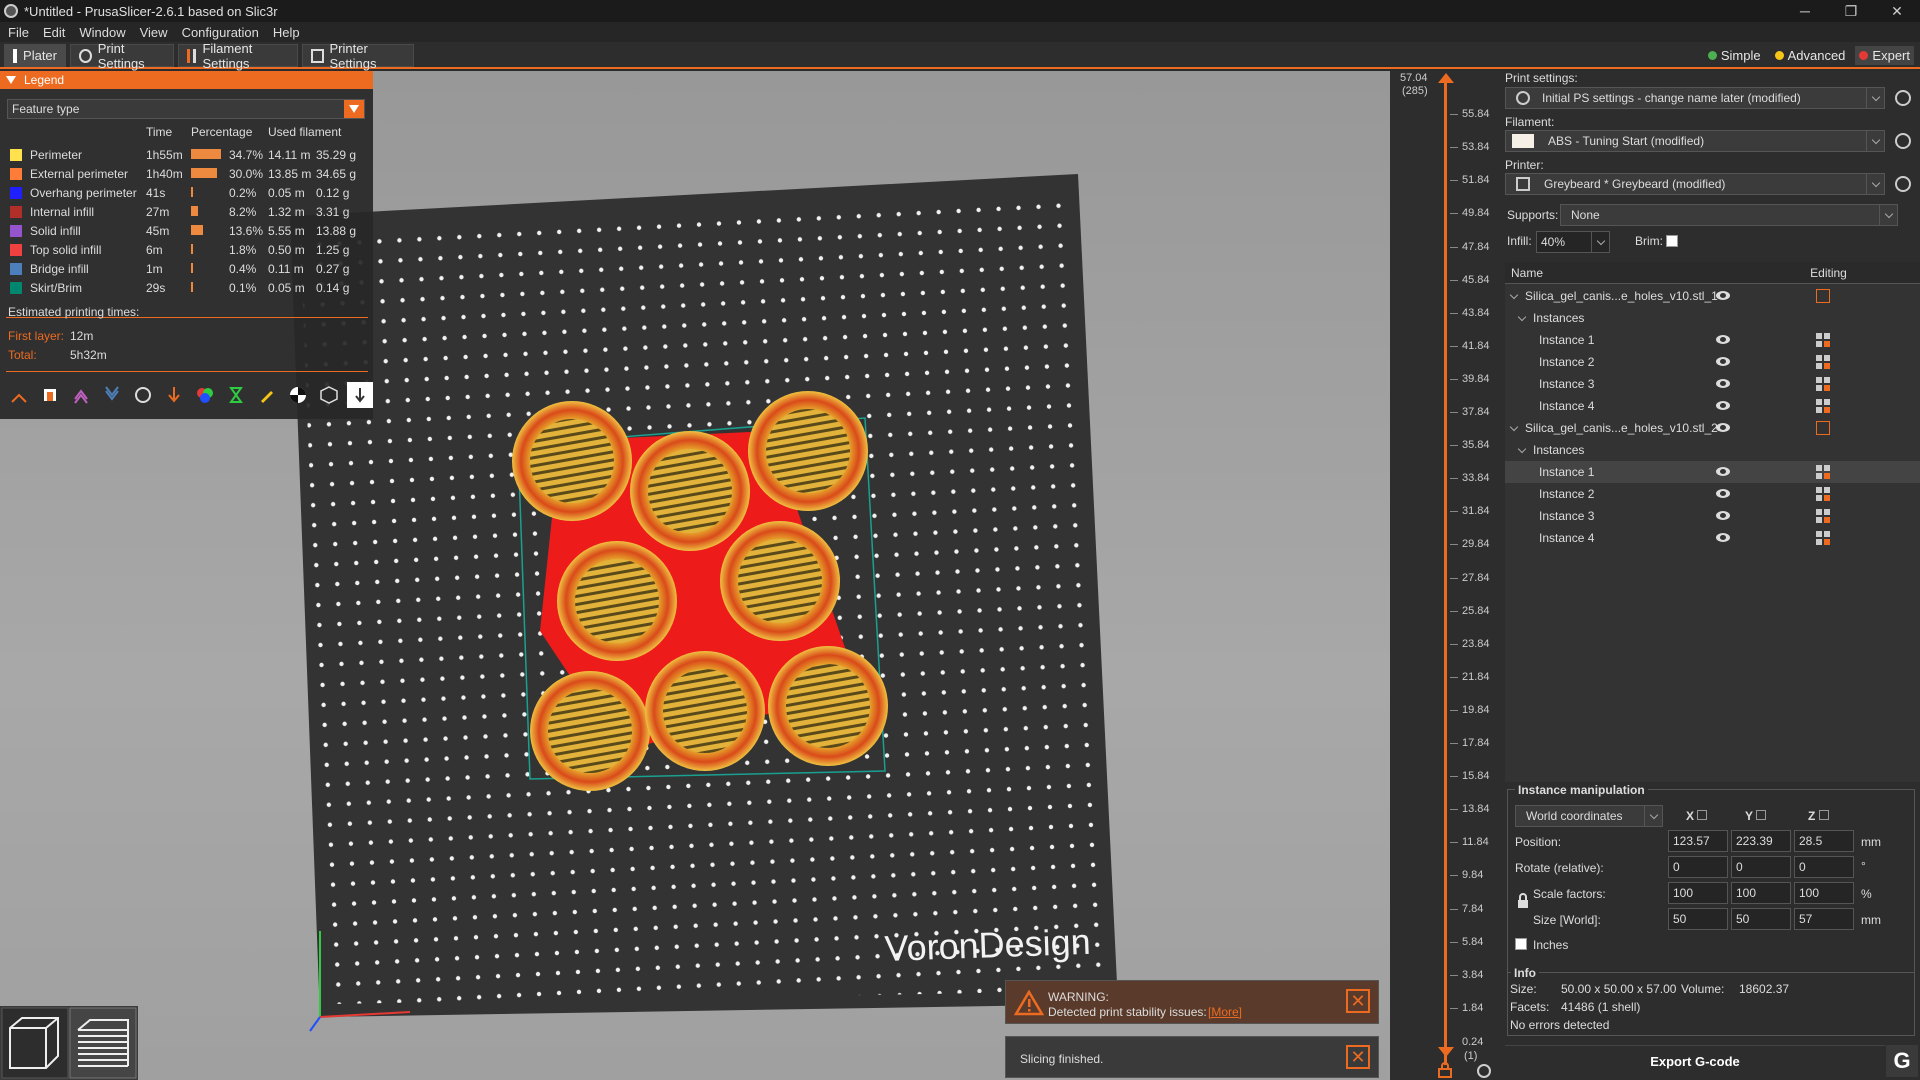  What do you see at coordinates (186, 109) in the screenshot?
I see `view-type-select: Feature type` at bounding box center [186, 109].